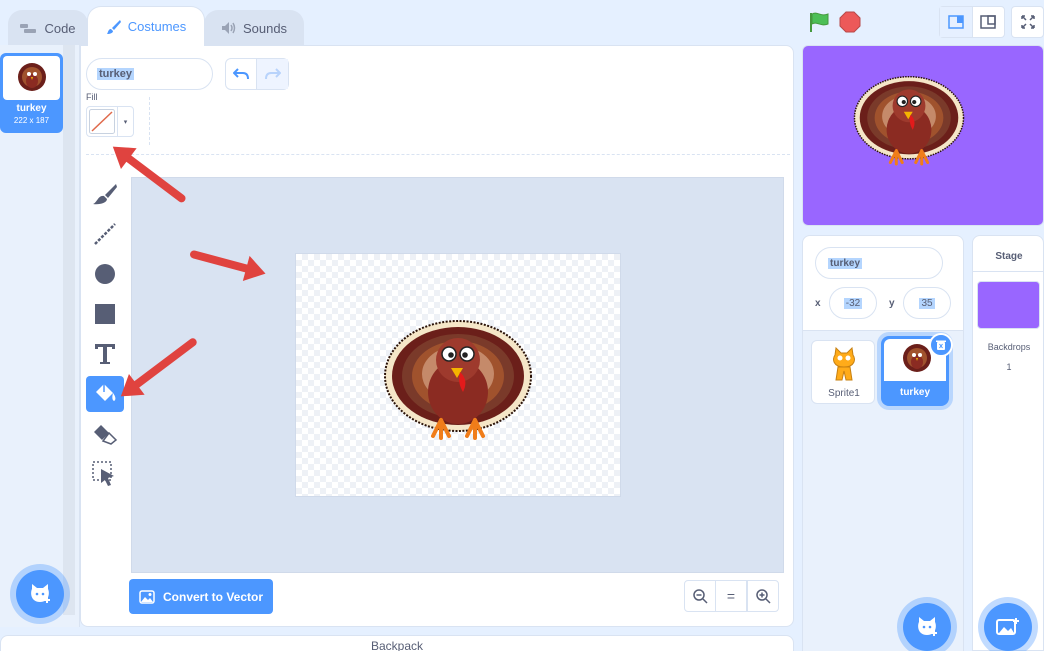 The width and height of the screenshot is (1044, 651). I want to click on backpack-bar: Backpack, so click(397, 643).